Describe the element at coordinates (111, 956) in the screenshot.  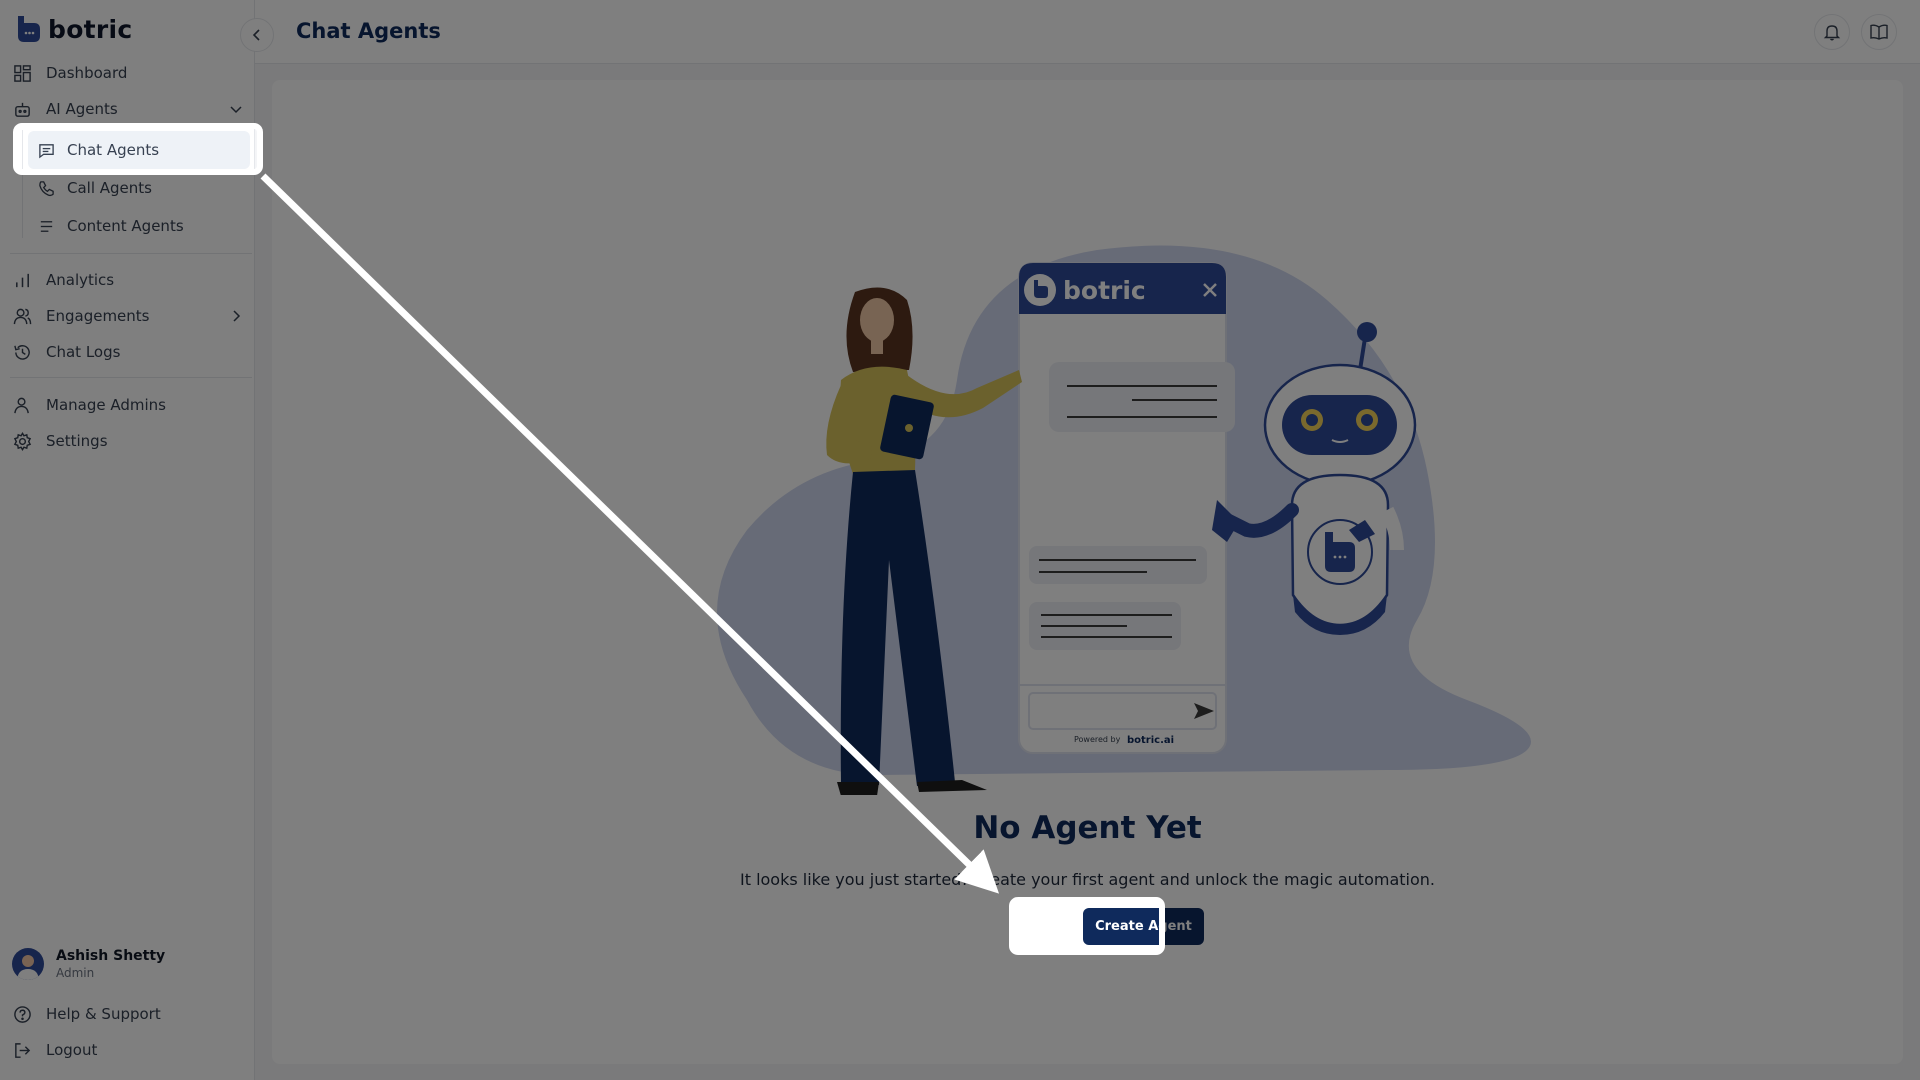
I see `user-name: Ashish Shetty` at that location.